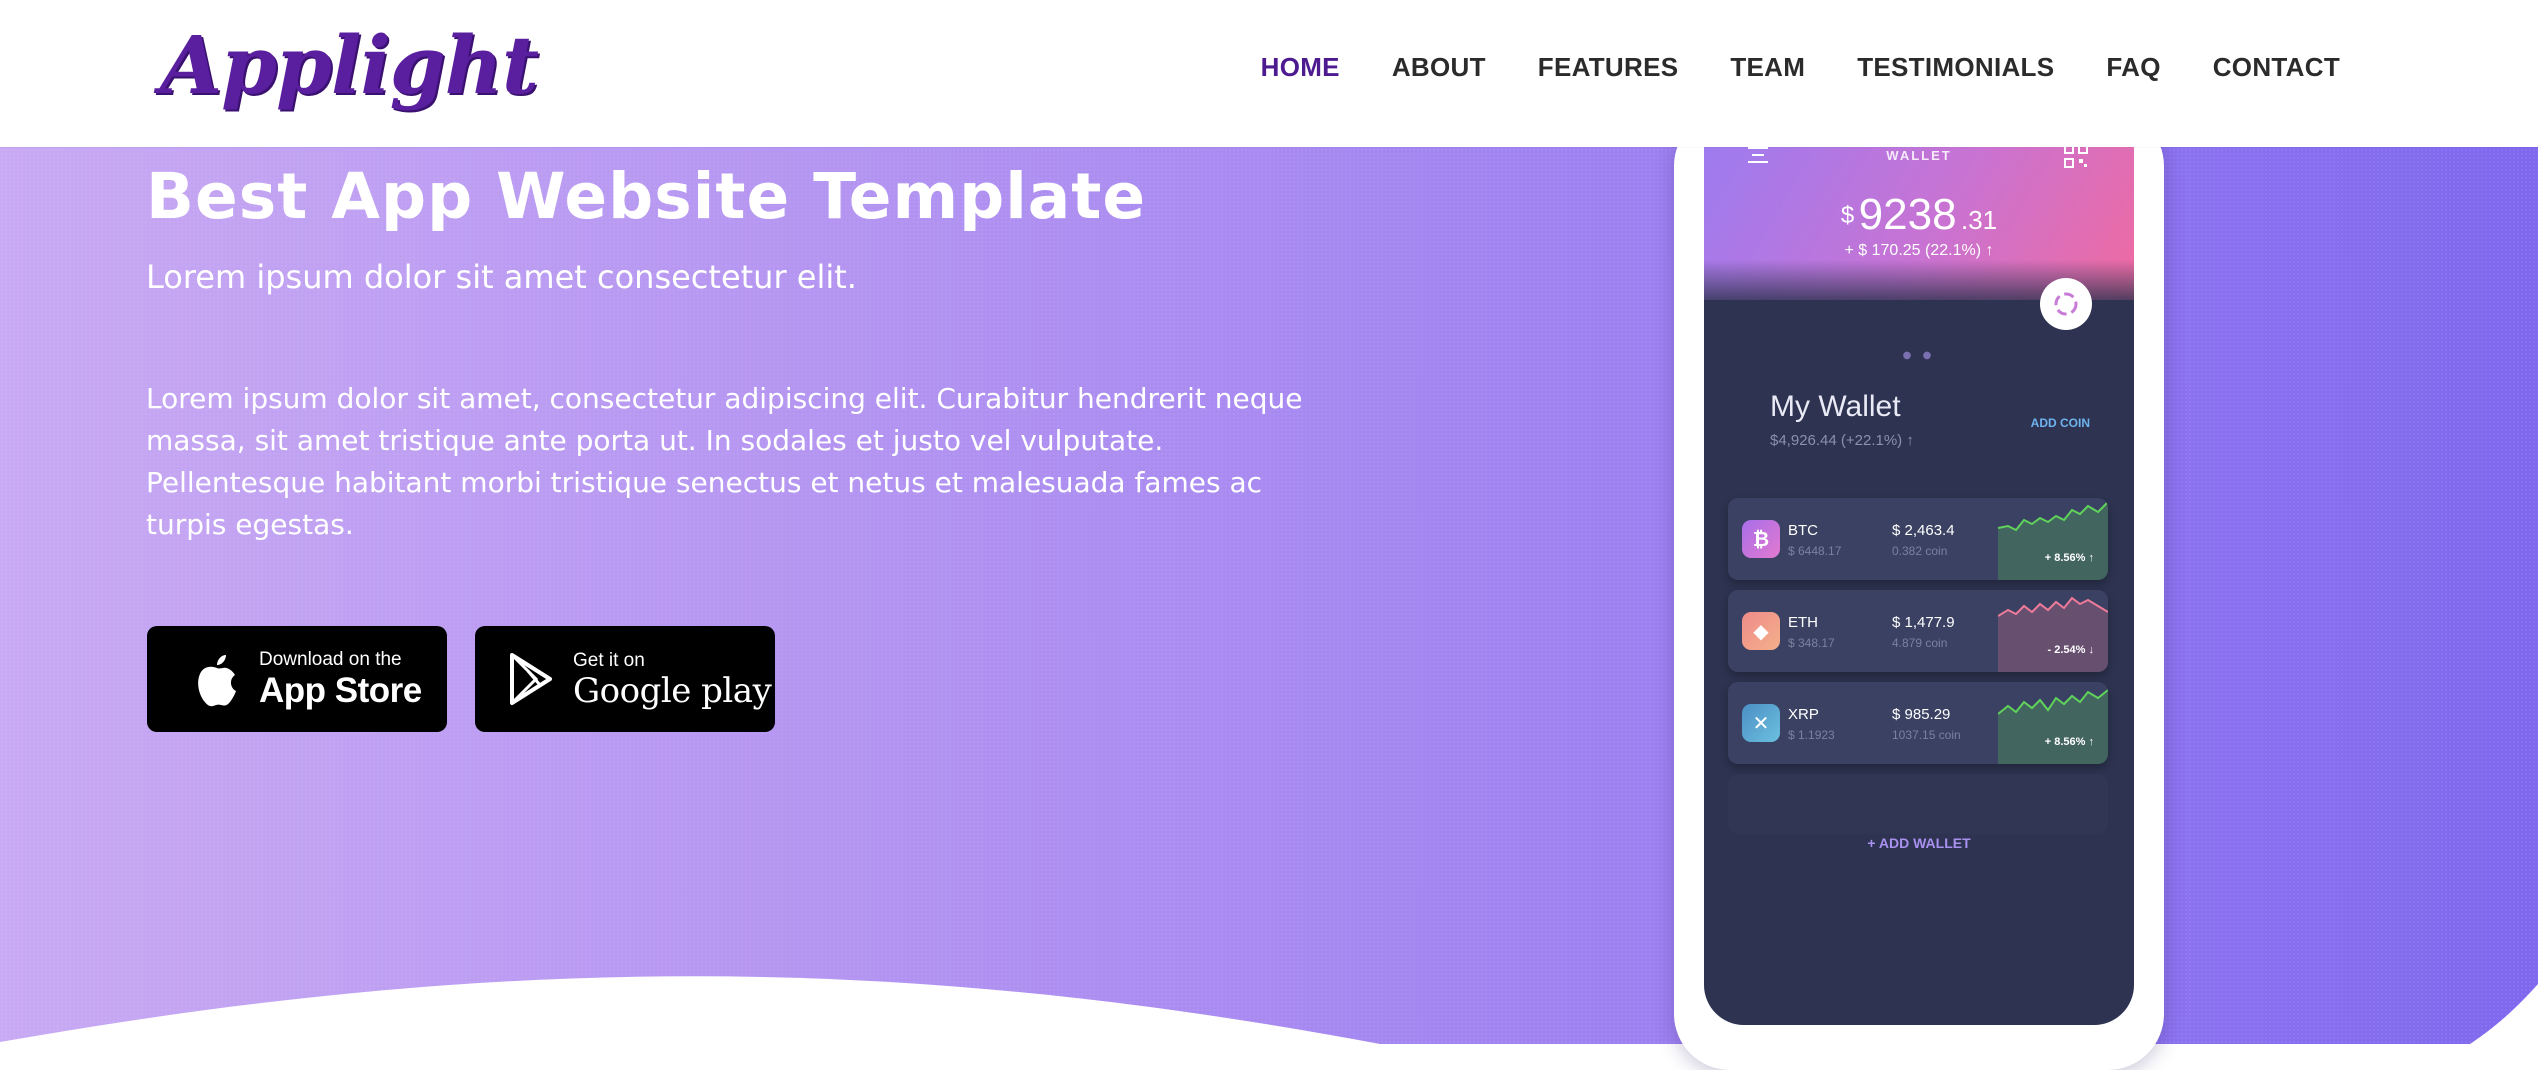 This screenshot has height=1070, width=2538. I want to click on coin-name: BTC, so click(1803, 530).